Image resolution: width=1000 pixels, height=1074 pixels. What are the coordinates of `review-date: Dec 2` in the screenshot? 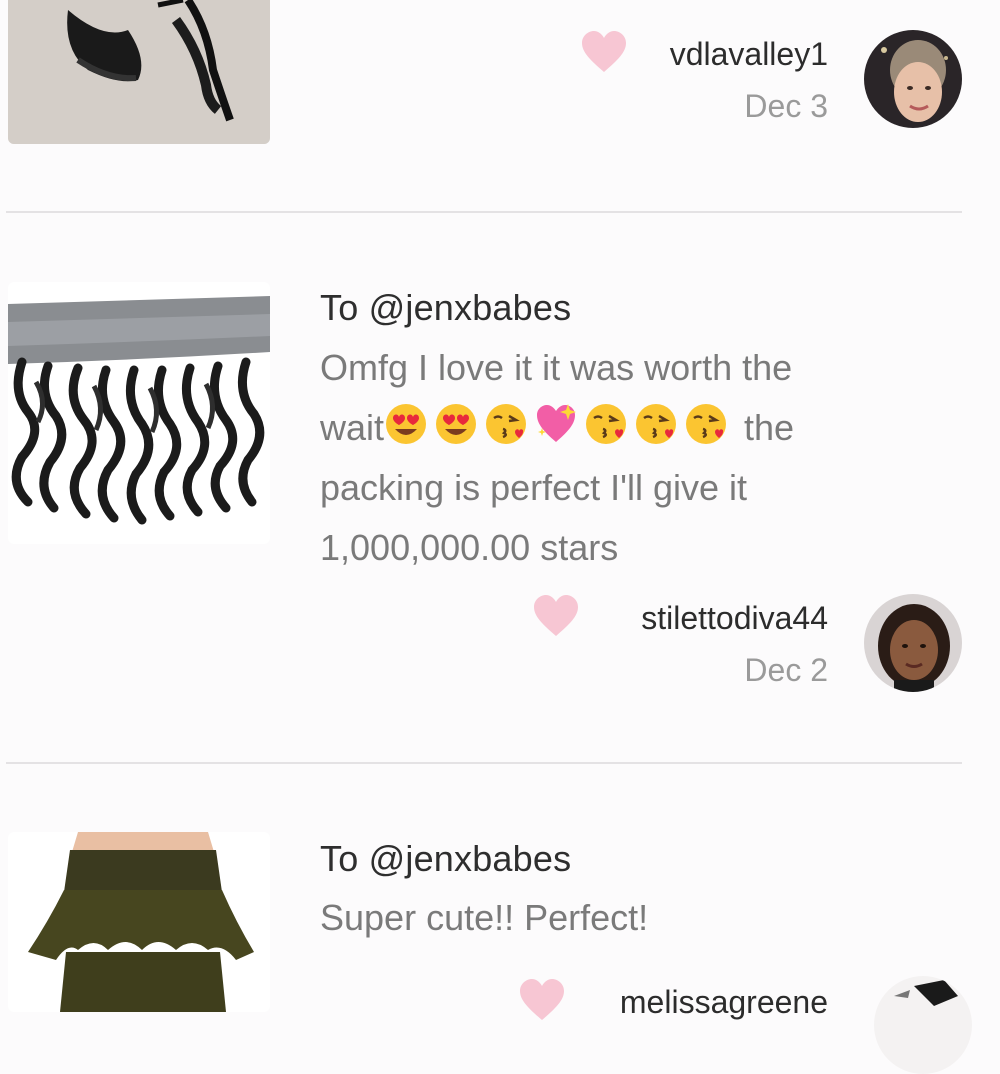 It's located at (786, 670).